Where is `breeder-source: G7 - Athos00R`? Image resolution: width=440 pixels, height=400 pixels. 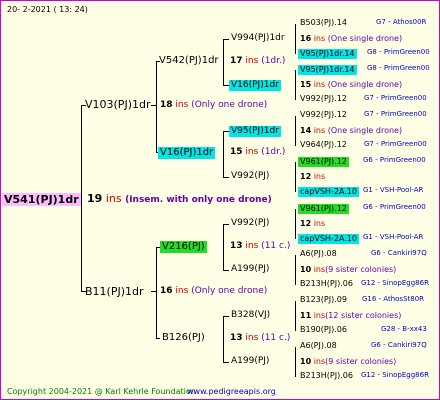
breeder-source: G7 - Athos00R is located at coordinates (401, 22).